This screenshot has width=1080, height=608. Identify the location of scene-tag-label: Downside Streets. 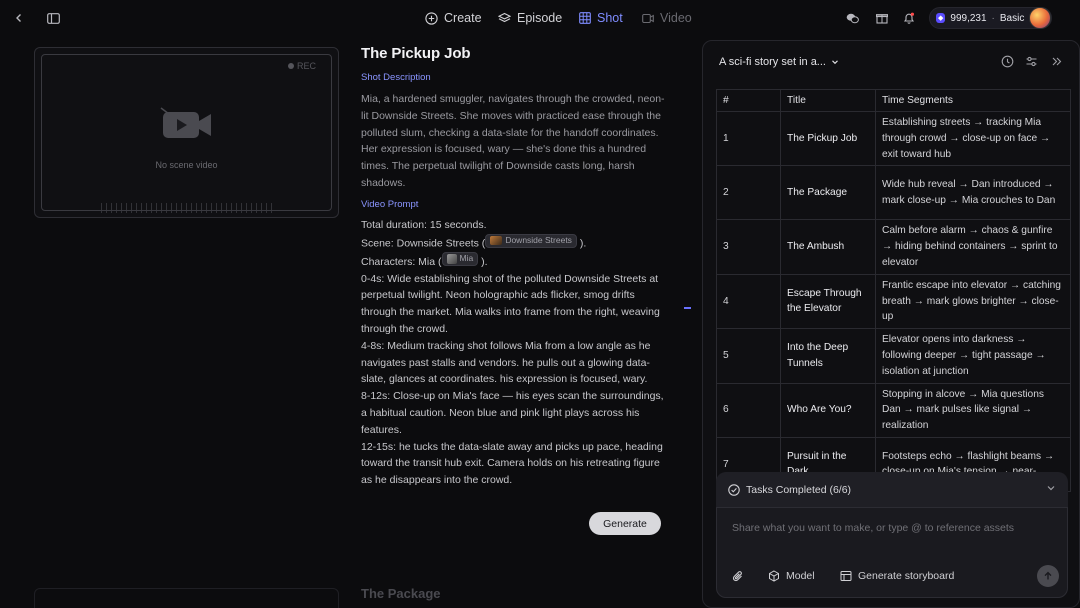
(538, 240).